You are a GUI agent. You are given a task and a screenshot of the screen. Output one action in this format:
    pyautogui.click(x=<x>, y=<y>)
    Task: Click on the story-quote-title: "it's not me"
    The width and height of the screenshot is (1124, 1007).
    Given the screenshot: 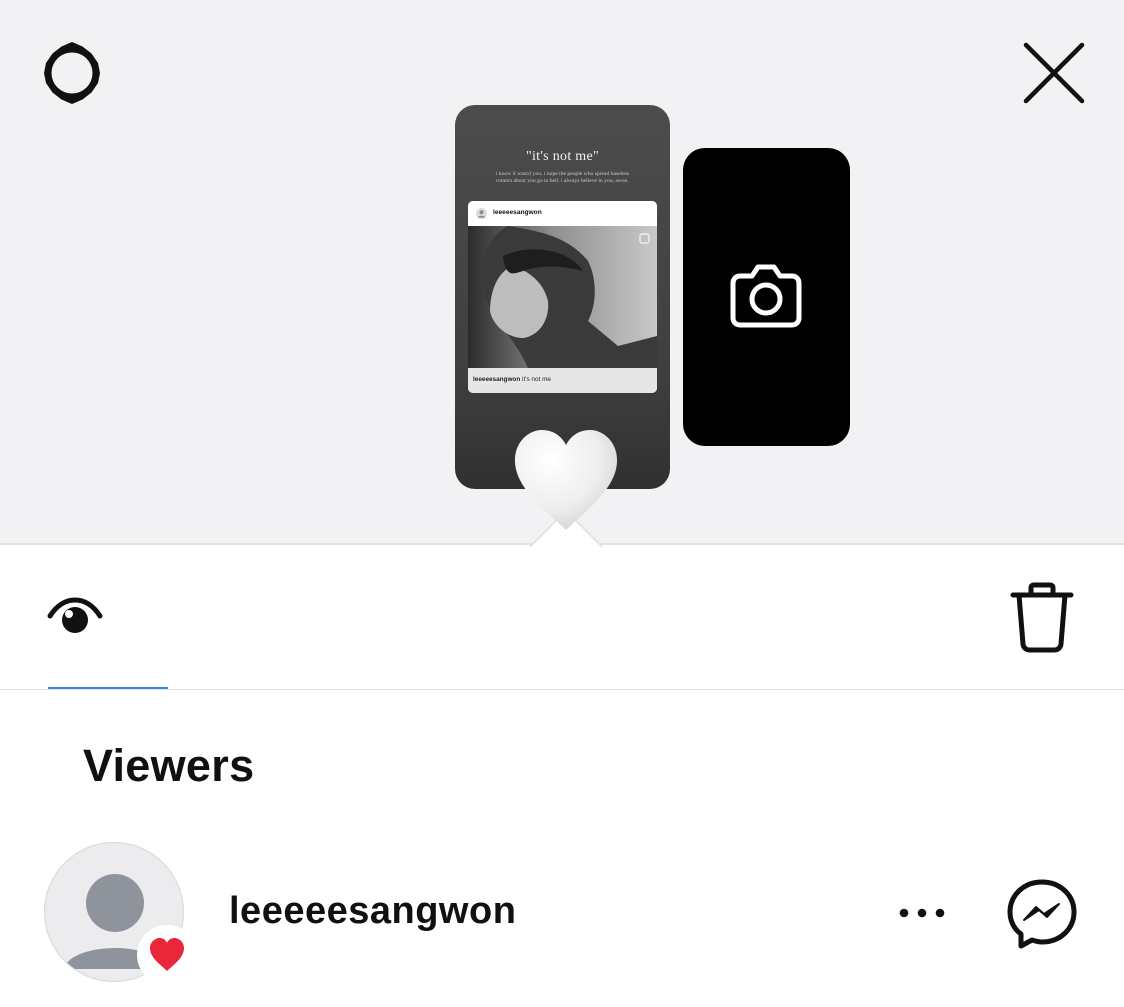 What is the action you would take?
    pyautogui.click(x=562, y=156)
    